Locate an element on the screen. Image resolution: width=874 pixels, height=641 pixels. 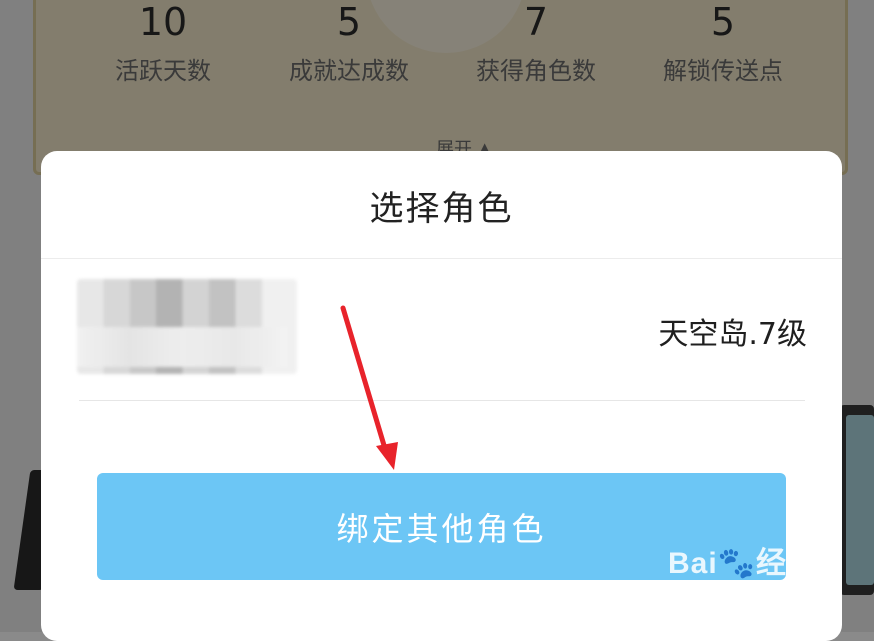
role-server-level: 天空岛.7级 is located at coordinates (732, 334).